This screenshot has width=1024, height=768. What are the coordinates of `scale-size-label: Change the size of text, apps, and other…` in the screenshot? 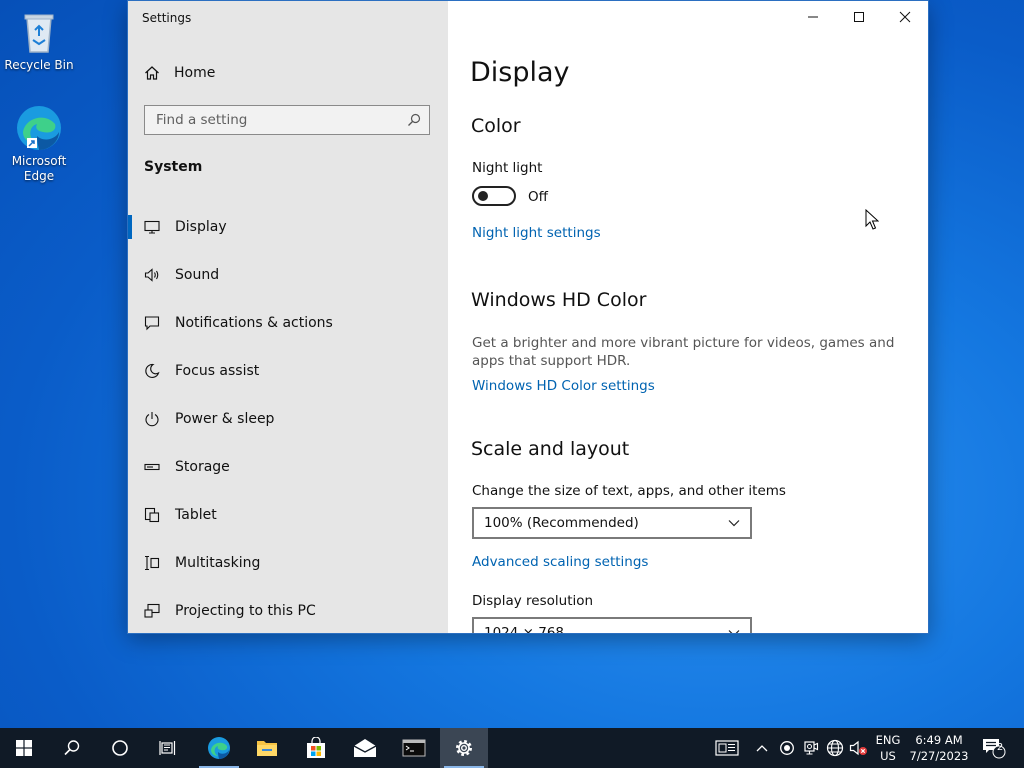 It's located at (629, 491).